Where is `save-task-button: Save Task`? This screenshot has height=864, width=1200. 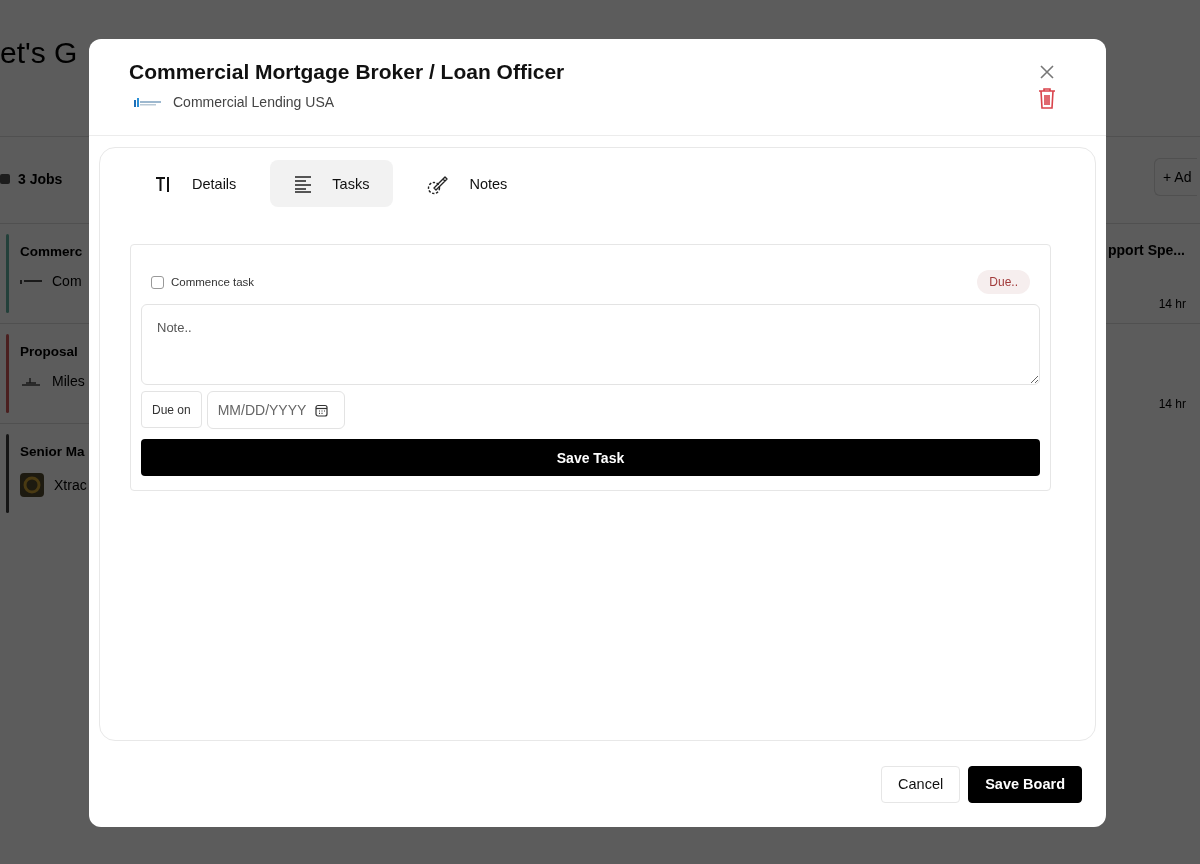
save-task-button: Save Task is located at coordinates (590, 457).